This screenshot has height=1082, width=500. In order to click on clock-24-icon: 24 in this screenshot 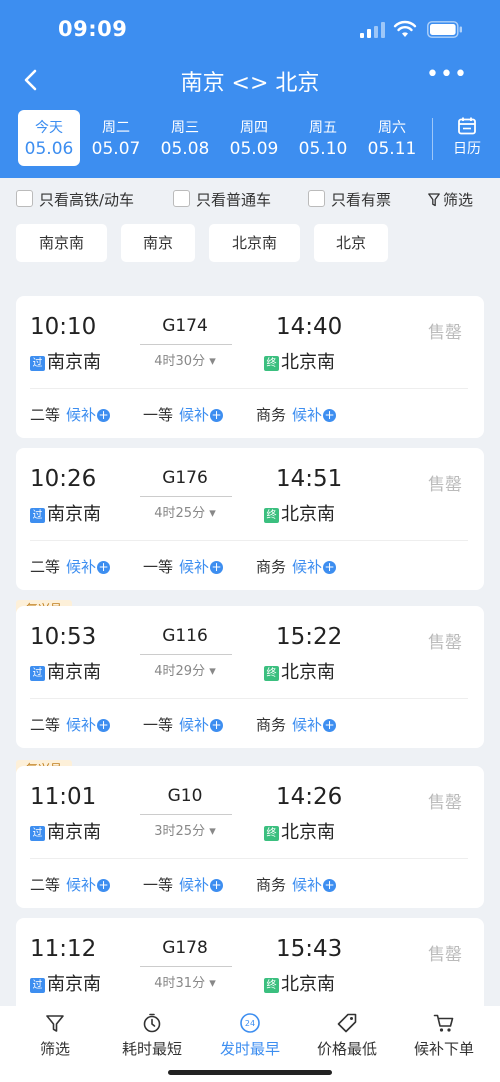, I will do `click(250, 1023)`.